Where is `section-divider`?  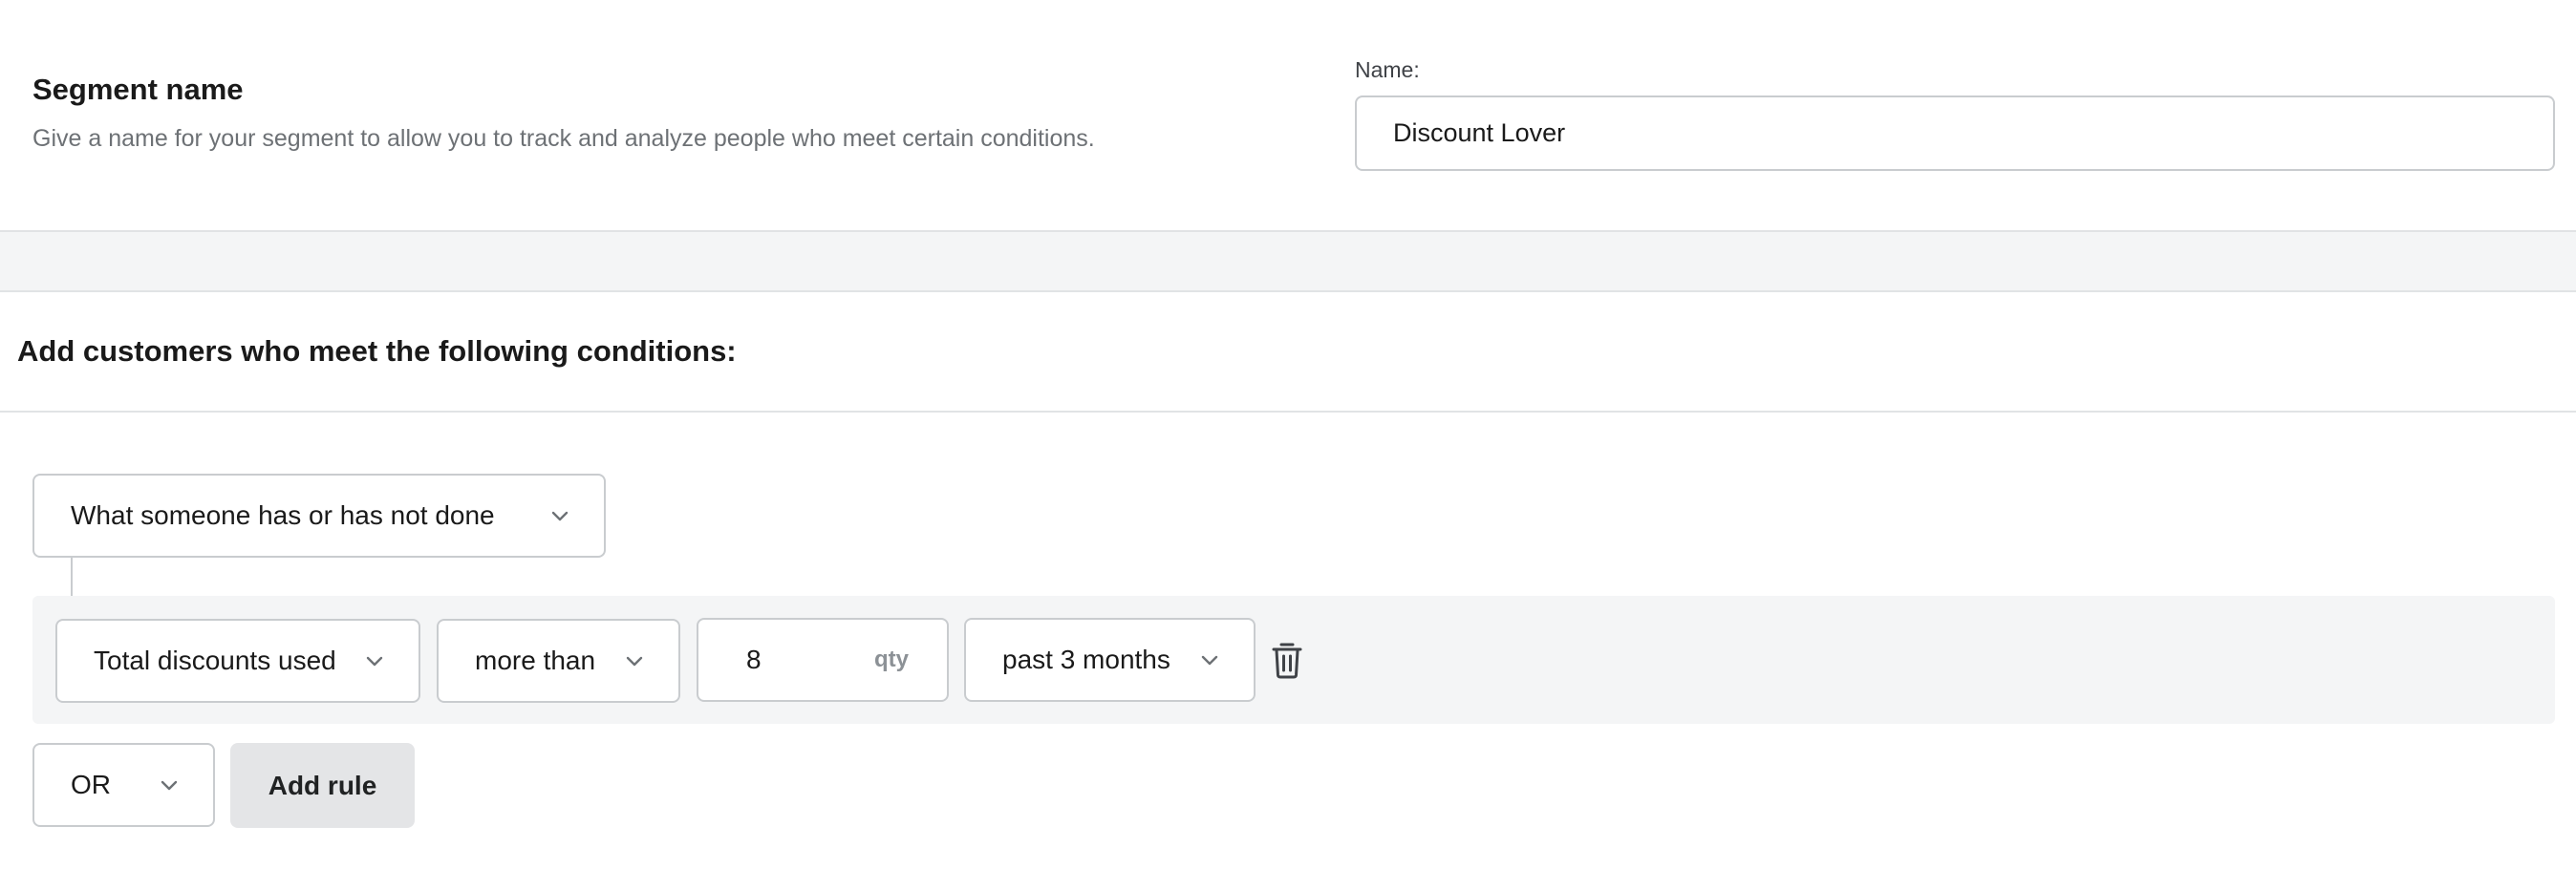 section-divider is located at coordinates (1288, 262).